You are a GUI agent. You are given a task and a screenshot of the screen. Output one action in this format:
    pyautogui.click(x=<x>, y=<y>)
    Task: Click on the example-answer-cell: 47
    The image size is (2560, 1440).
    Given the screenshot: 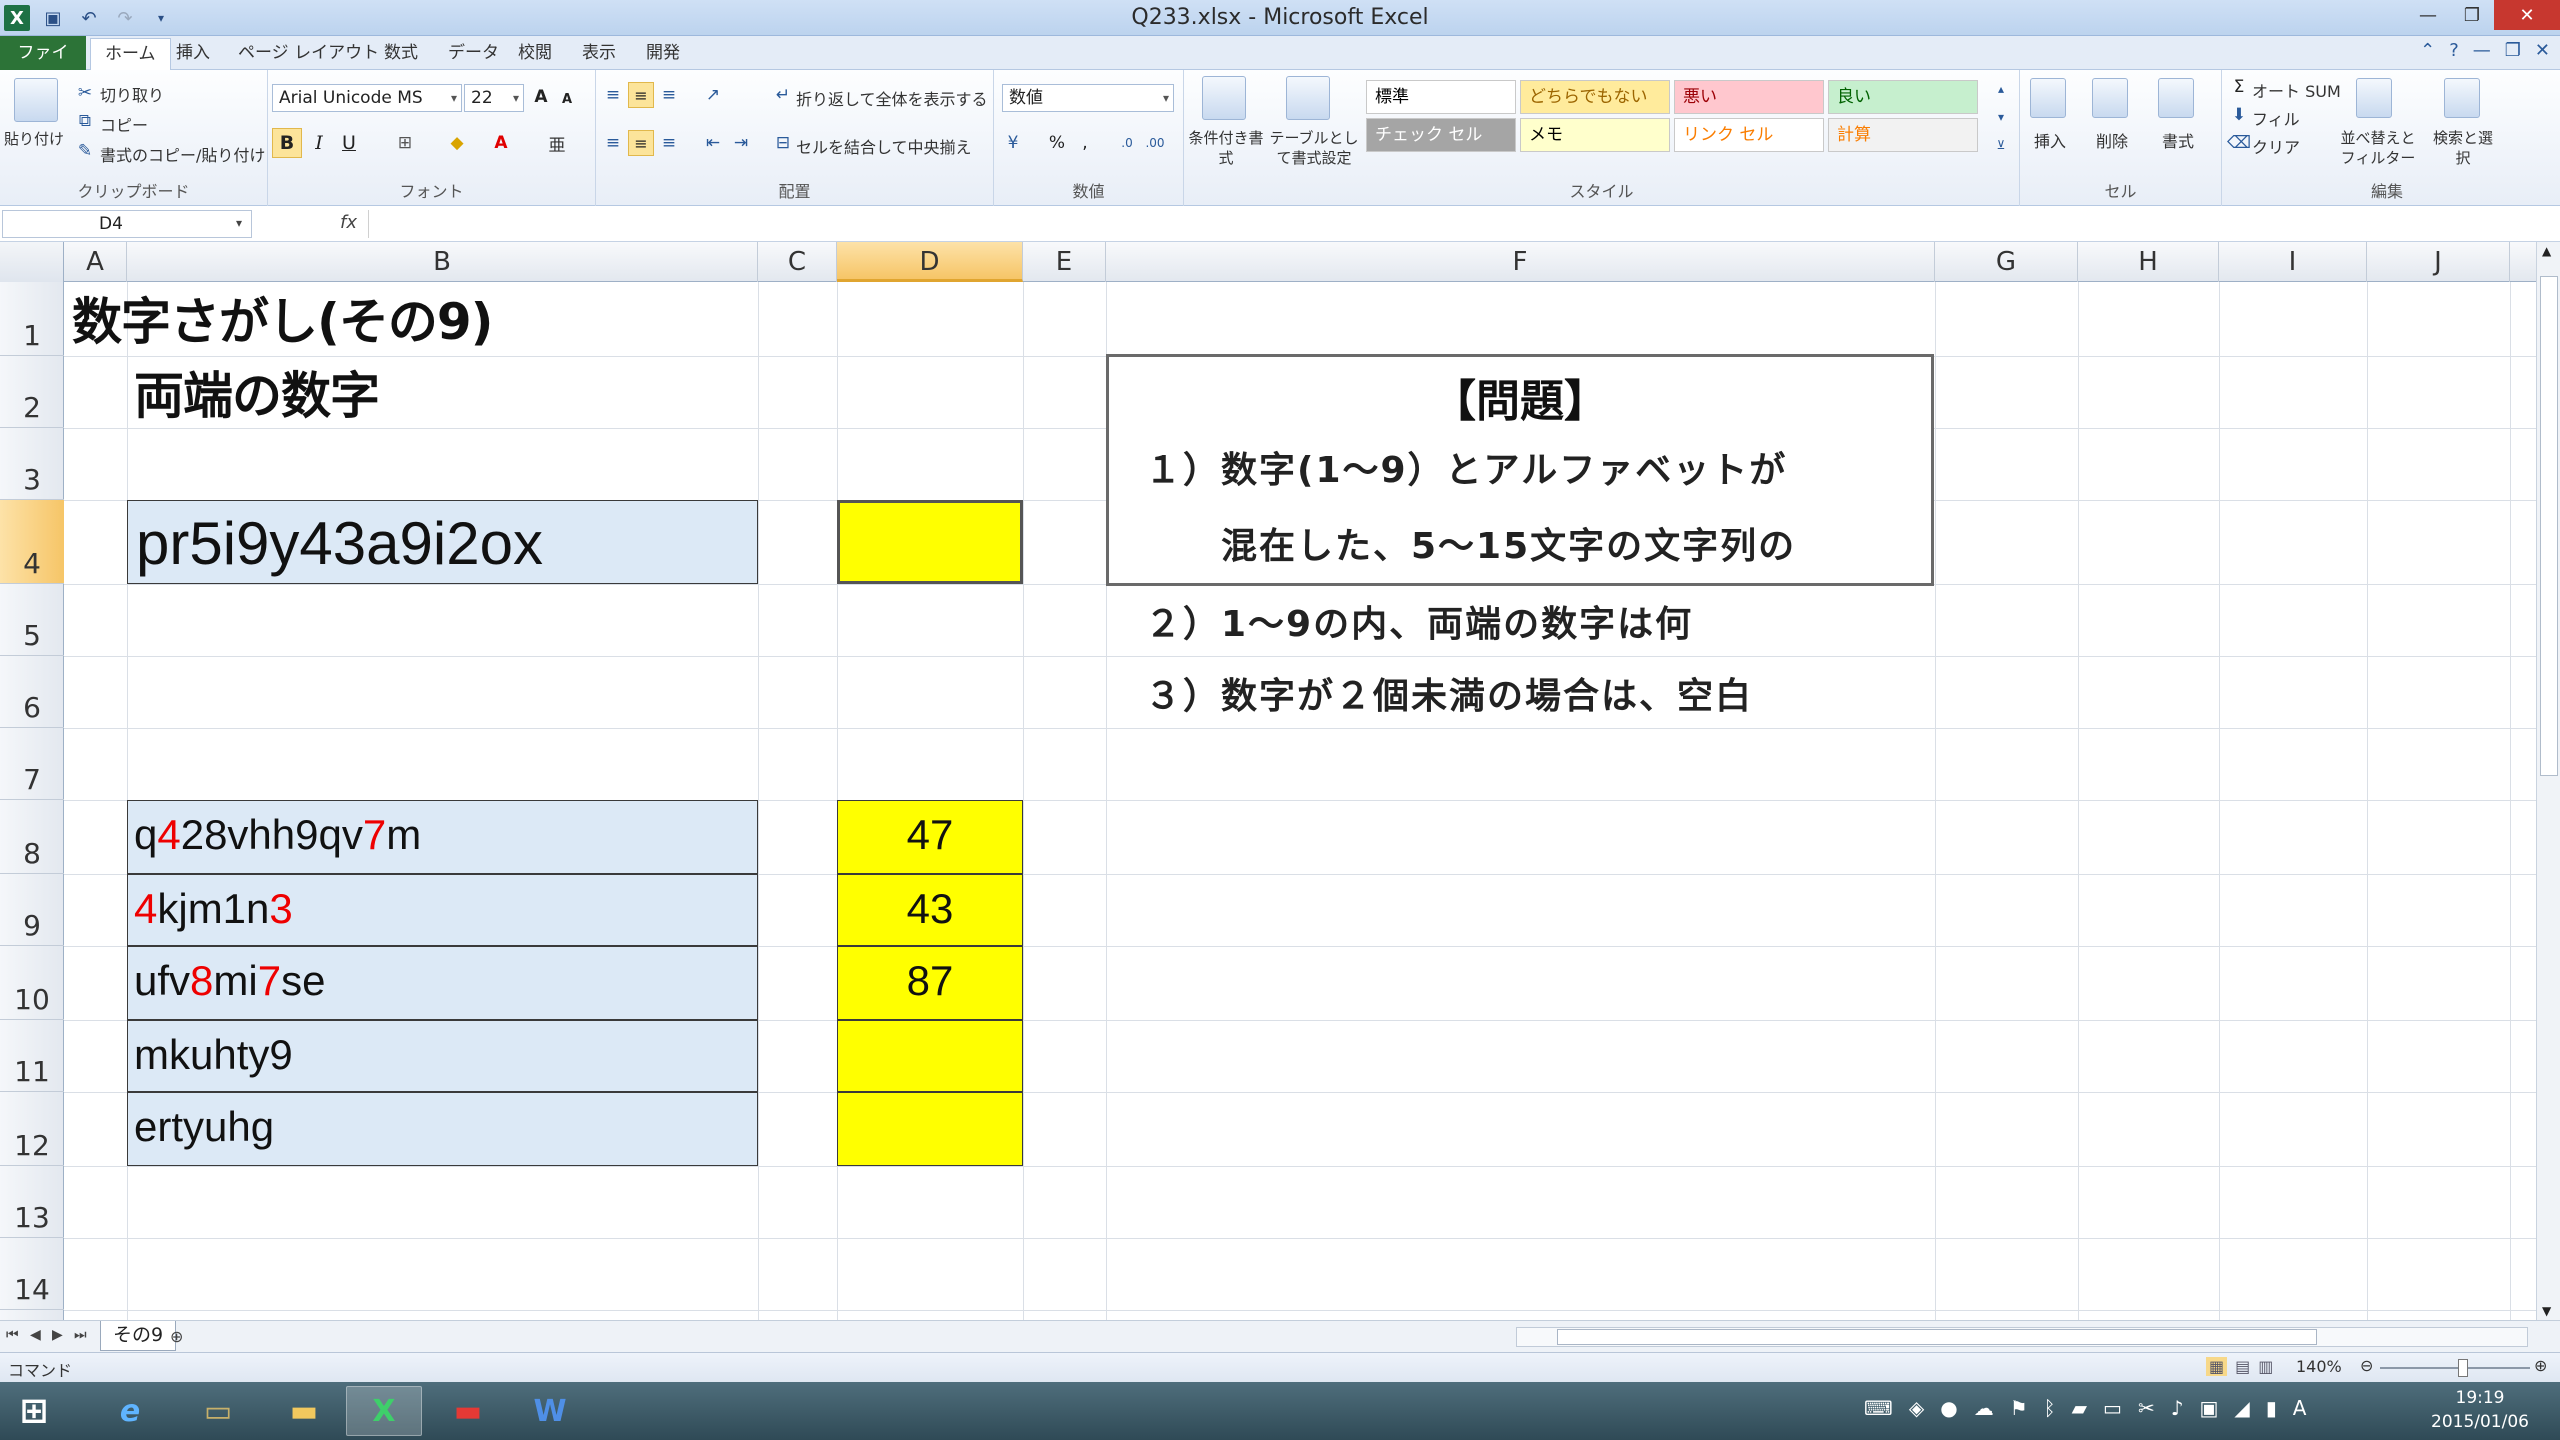 What is the action you would take?
    pyautogui.click(x=930, y=837)
    